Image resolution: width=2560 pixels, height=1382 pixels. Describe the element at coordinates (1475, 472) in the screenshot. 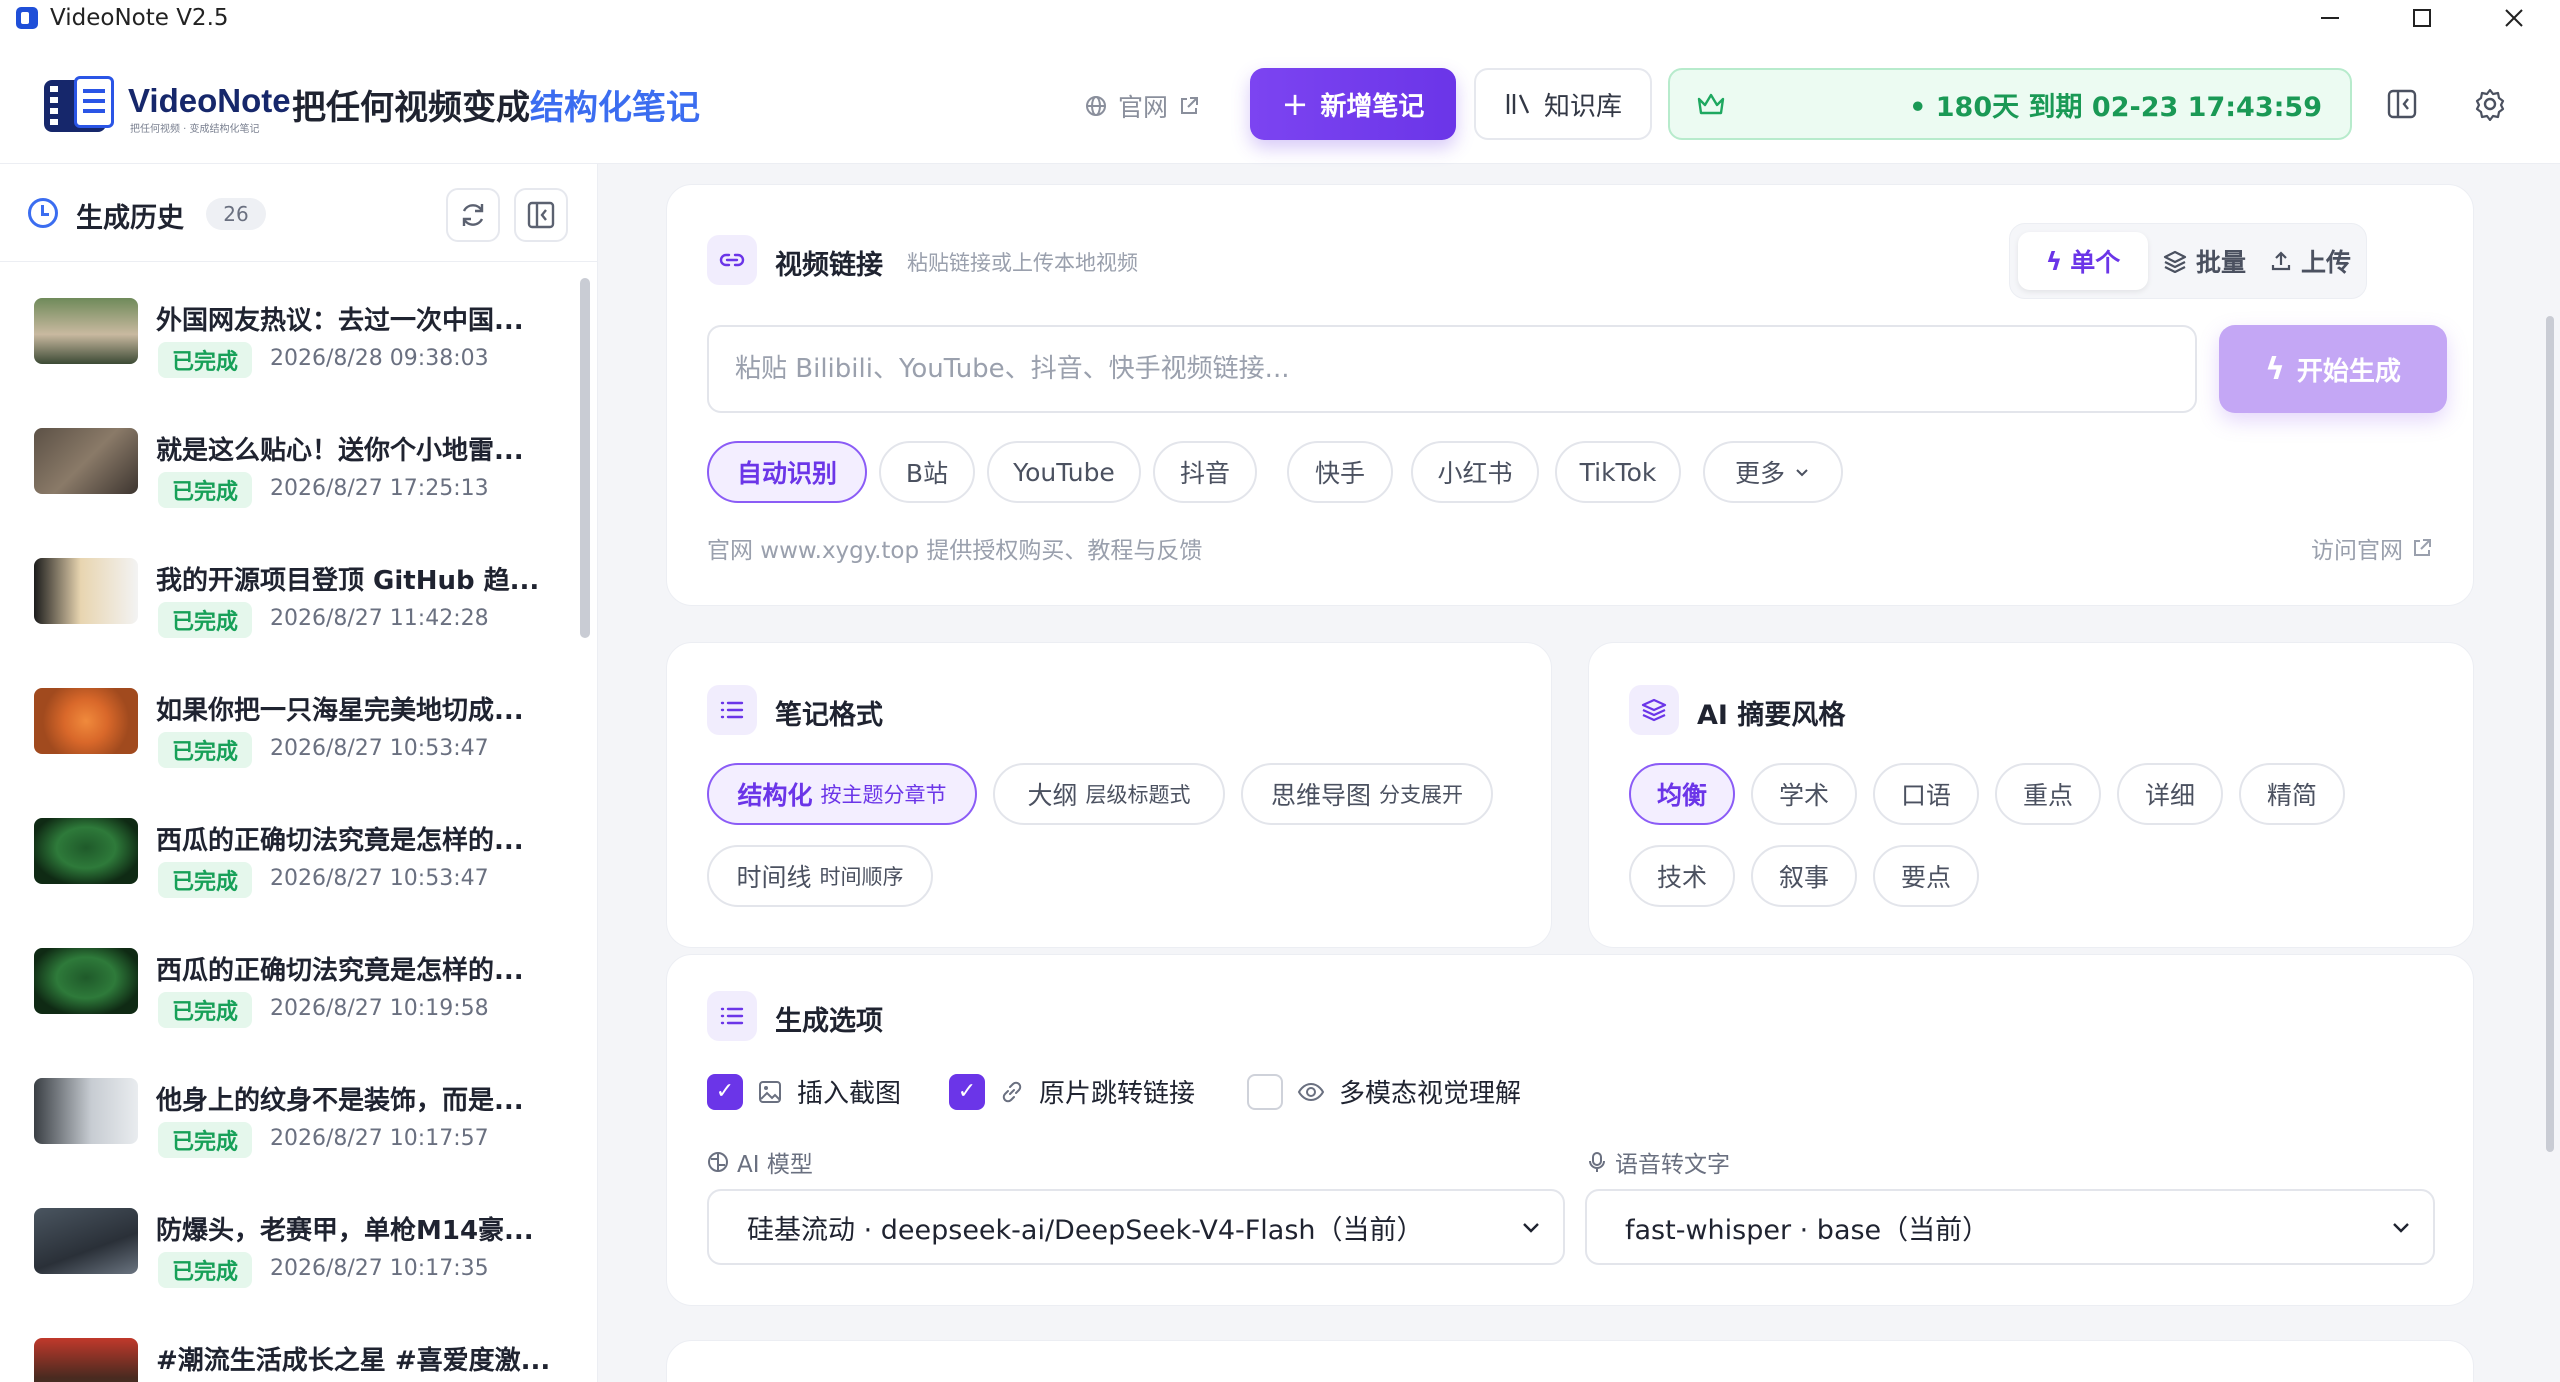

I see `platform-chip-xiaohongshu: 小红书` at that location.